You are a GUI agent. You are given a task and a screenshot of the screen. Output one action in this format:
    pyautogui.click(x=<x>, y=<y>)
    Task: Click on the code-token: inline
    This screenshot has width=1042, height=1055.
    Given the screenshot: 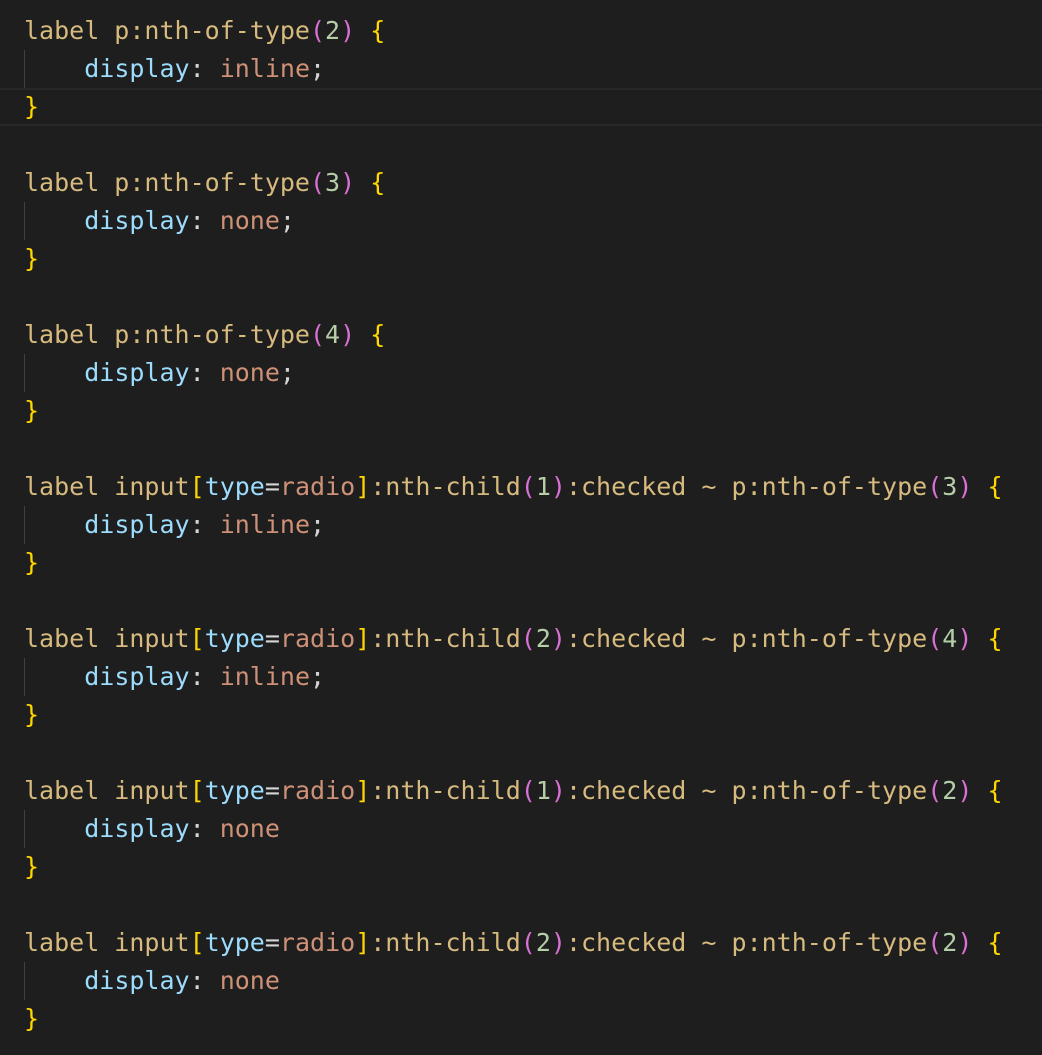 What is the action you would take?
    pyautogui.click(x=264, y=524)
    